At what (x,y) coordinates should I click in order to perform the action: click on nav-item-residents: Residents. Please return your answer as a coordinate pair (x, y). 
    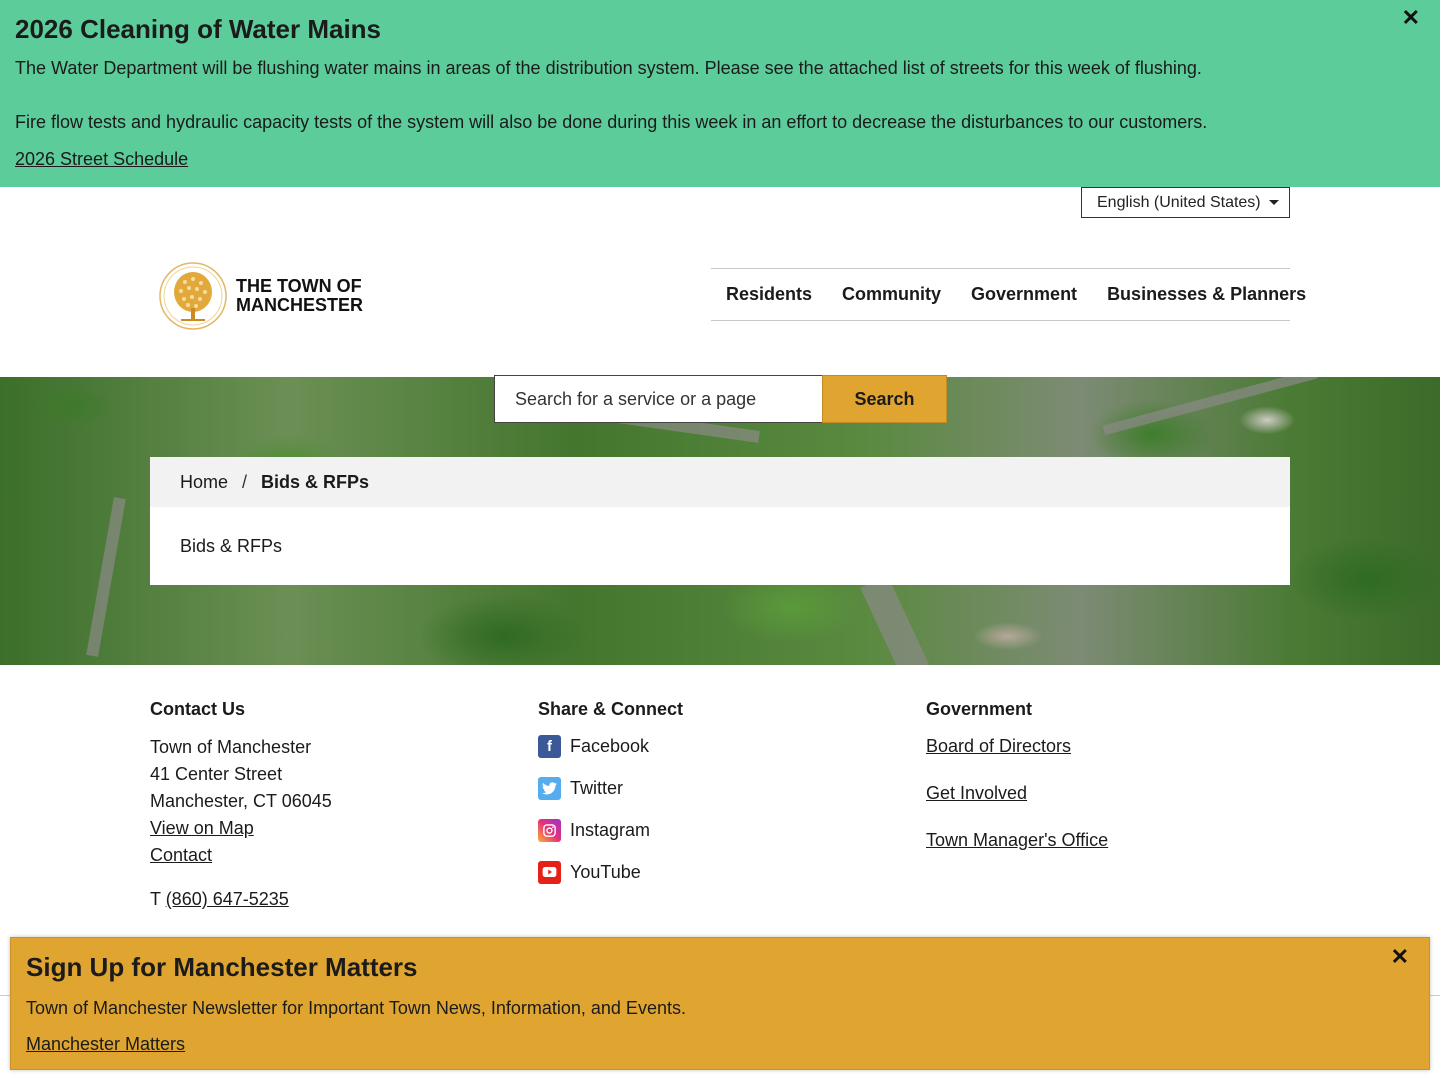
    Looking at the image, I should click on (769, 294).